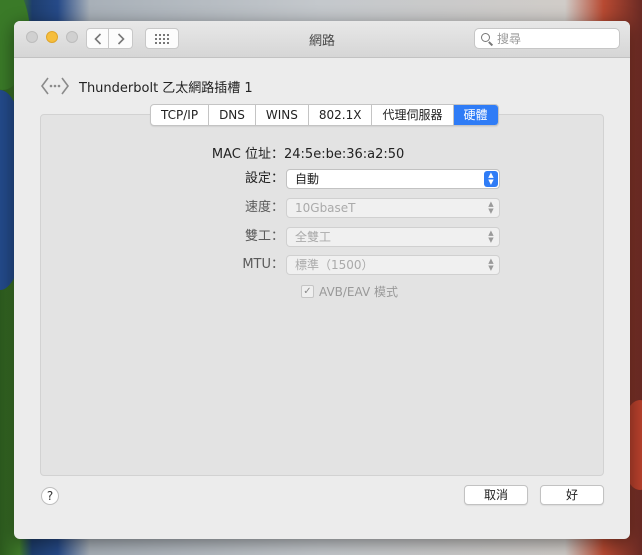  What do you see at coordinates (307, 291) in the screenshot?
I see `avb-eav-mode-checkbox: ✓` at bounding box center [307, 291].